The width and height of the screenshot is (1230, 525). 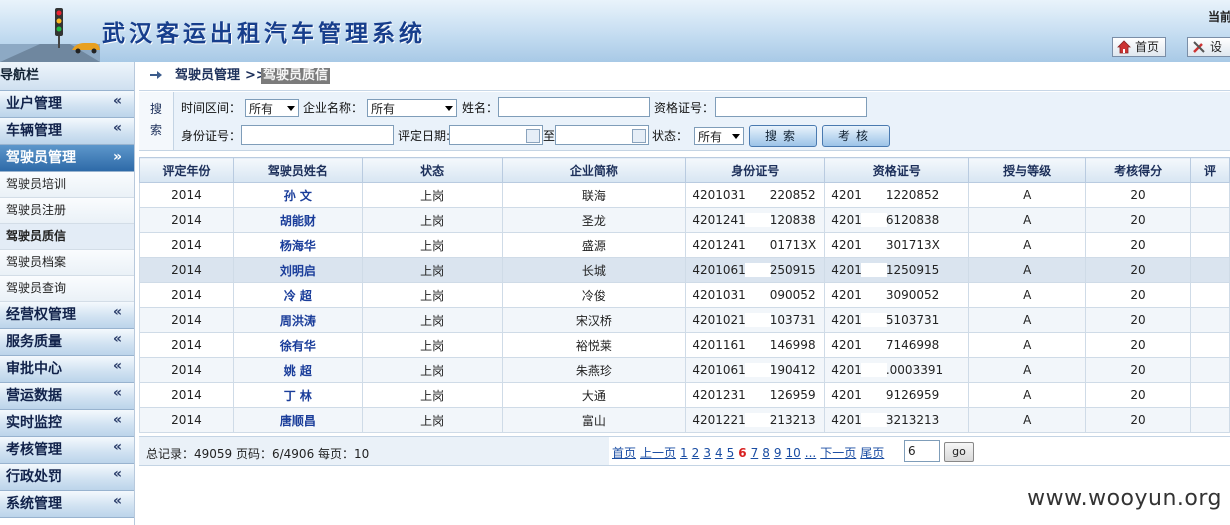 I want to click on cert-number-suffix: 5103731, so click(x=912, y=319).